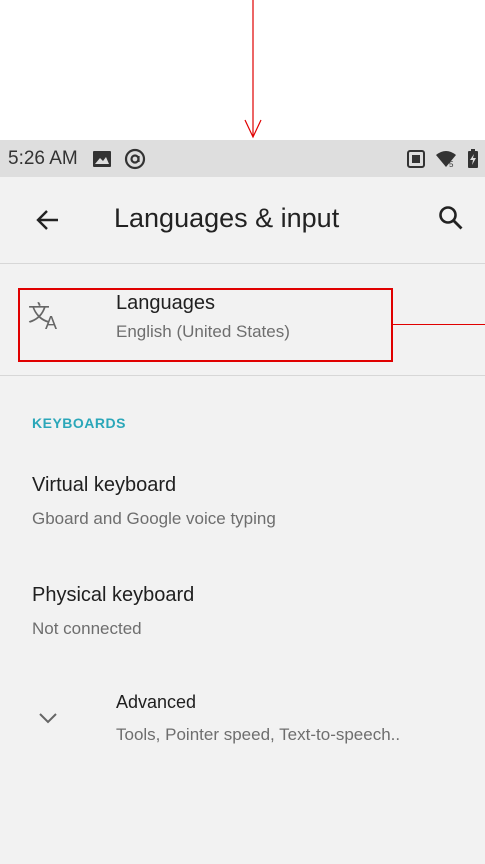 The height and width of the screenshot is (864, 485). What do you see at coordinates (227, 218) in the screenshot?
I see `page-title: Languages & input` at bounding box center [227, 218].